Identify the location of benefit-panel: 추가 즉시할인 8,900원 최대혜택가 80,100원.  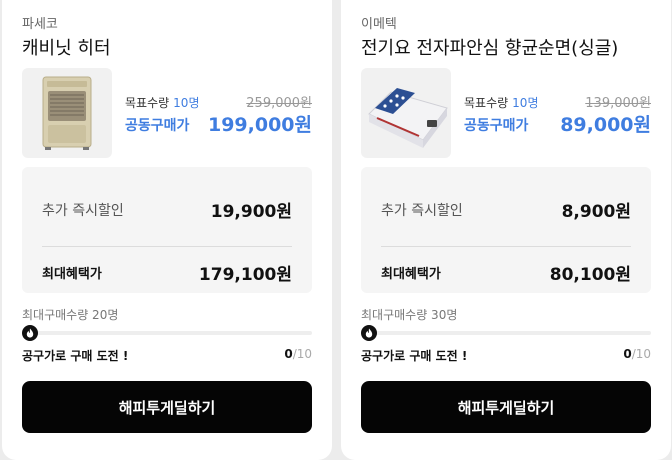
(506, 230).